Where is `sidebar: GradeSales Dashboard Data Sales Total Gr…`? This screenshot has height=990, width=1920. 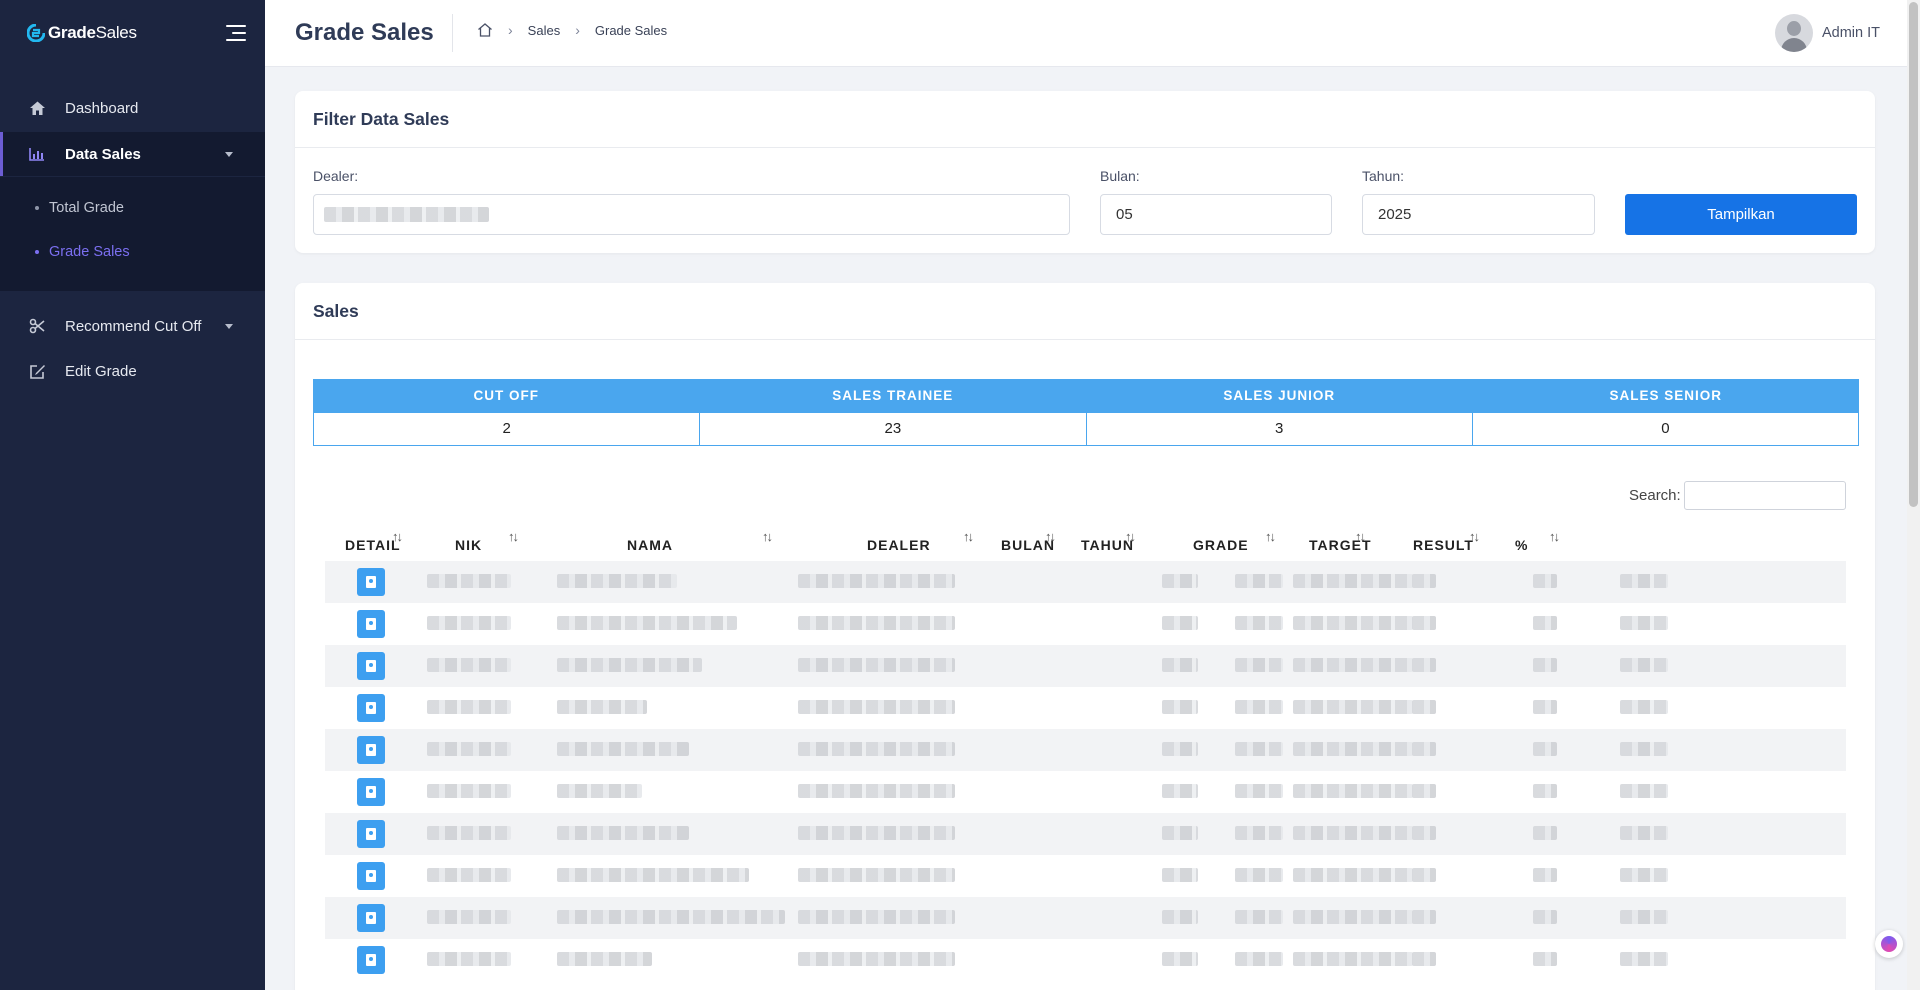 sidebar: GradeSales Dashboard Data Sales Total Gr… is located at coordinates (132, 495).